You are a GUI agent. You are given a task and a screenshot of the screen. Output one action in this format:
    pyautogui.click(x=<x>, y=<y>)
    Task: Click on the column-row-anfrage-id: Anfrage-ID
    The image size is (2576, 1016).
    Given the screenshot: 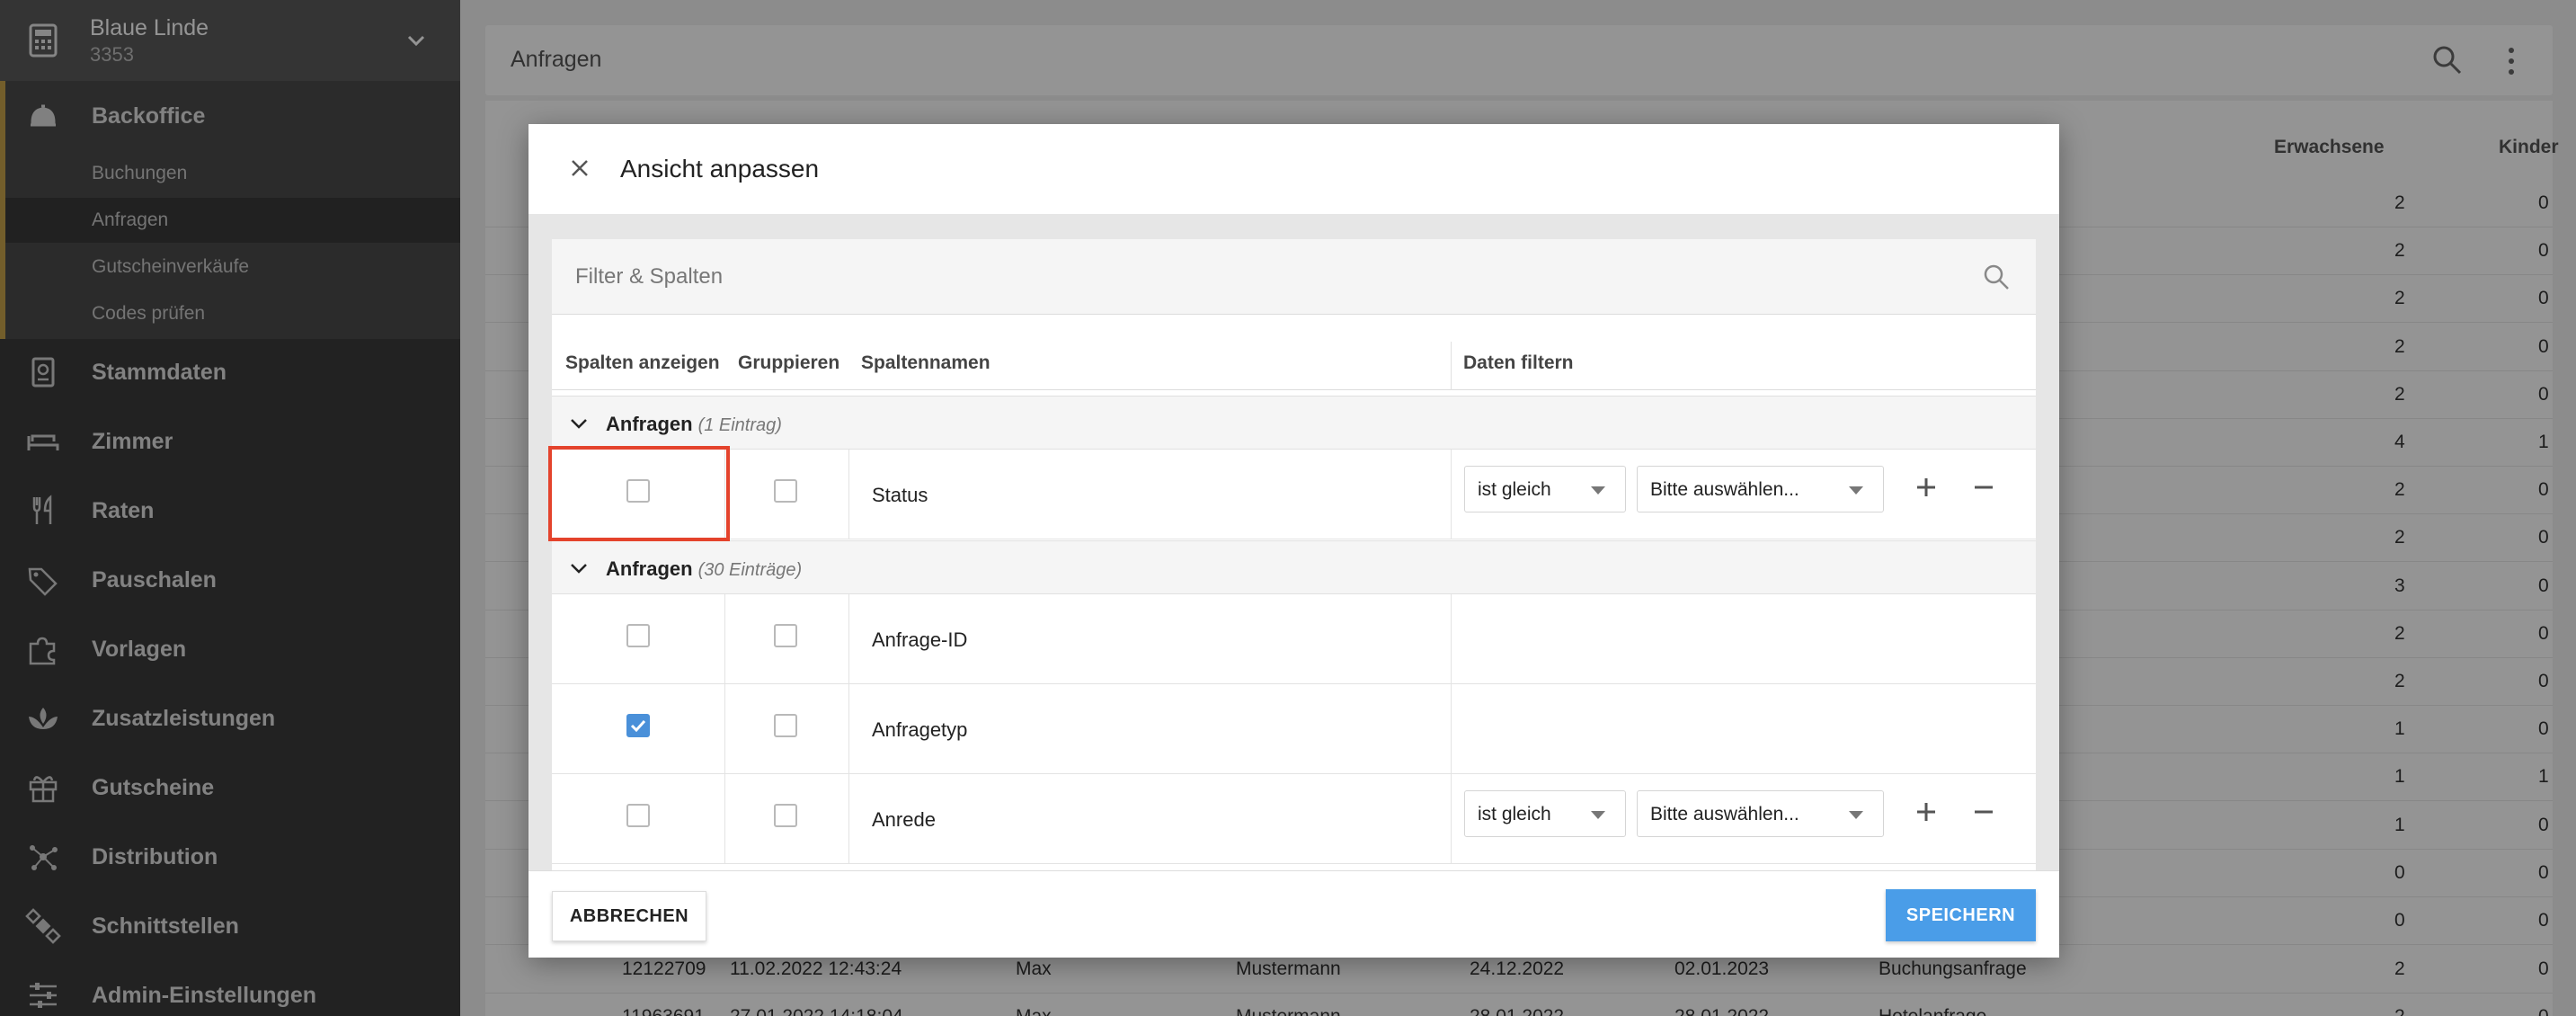 What is the action you would take?
    pyautogui.click(x=1294, y=639)
    